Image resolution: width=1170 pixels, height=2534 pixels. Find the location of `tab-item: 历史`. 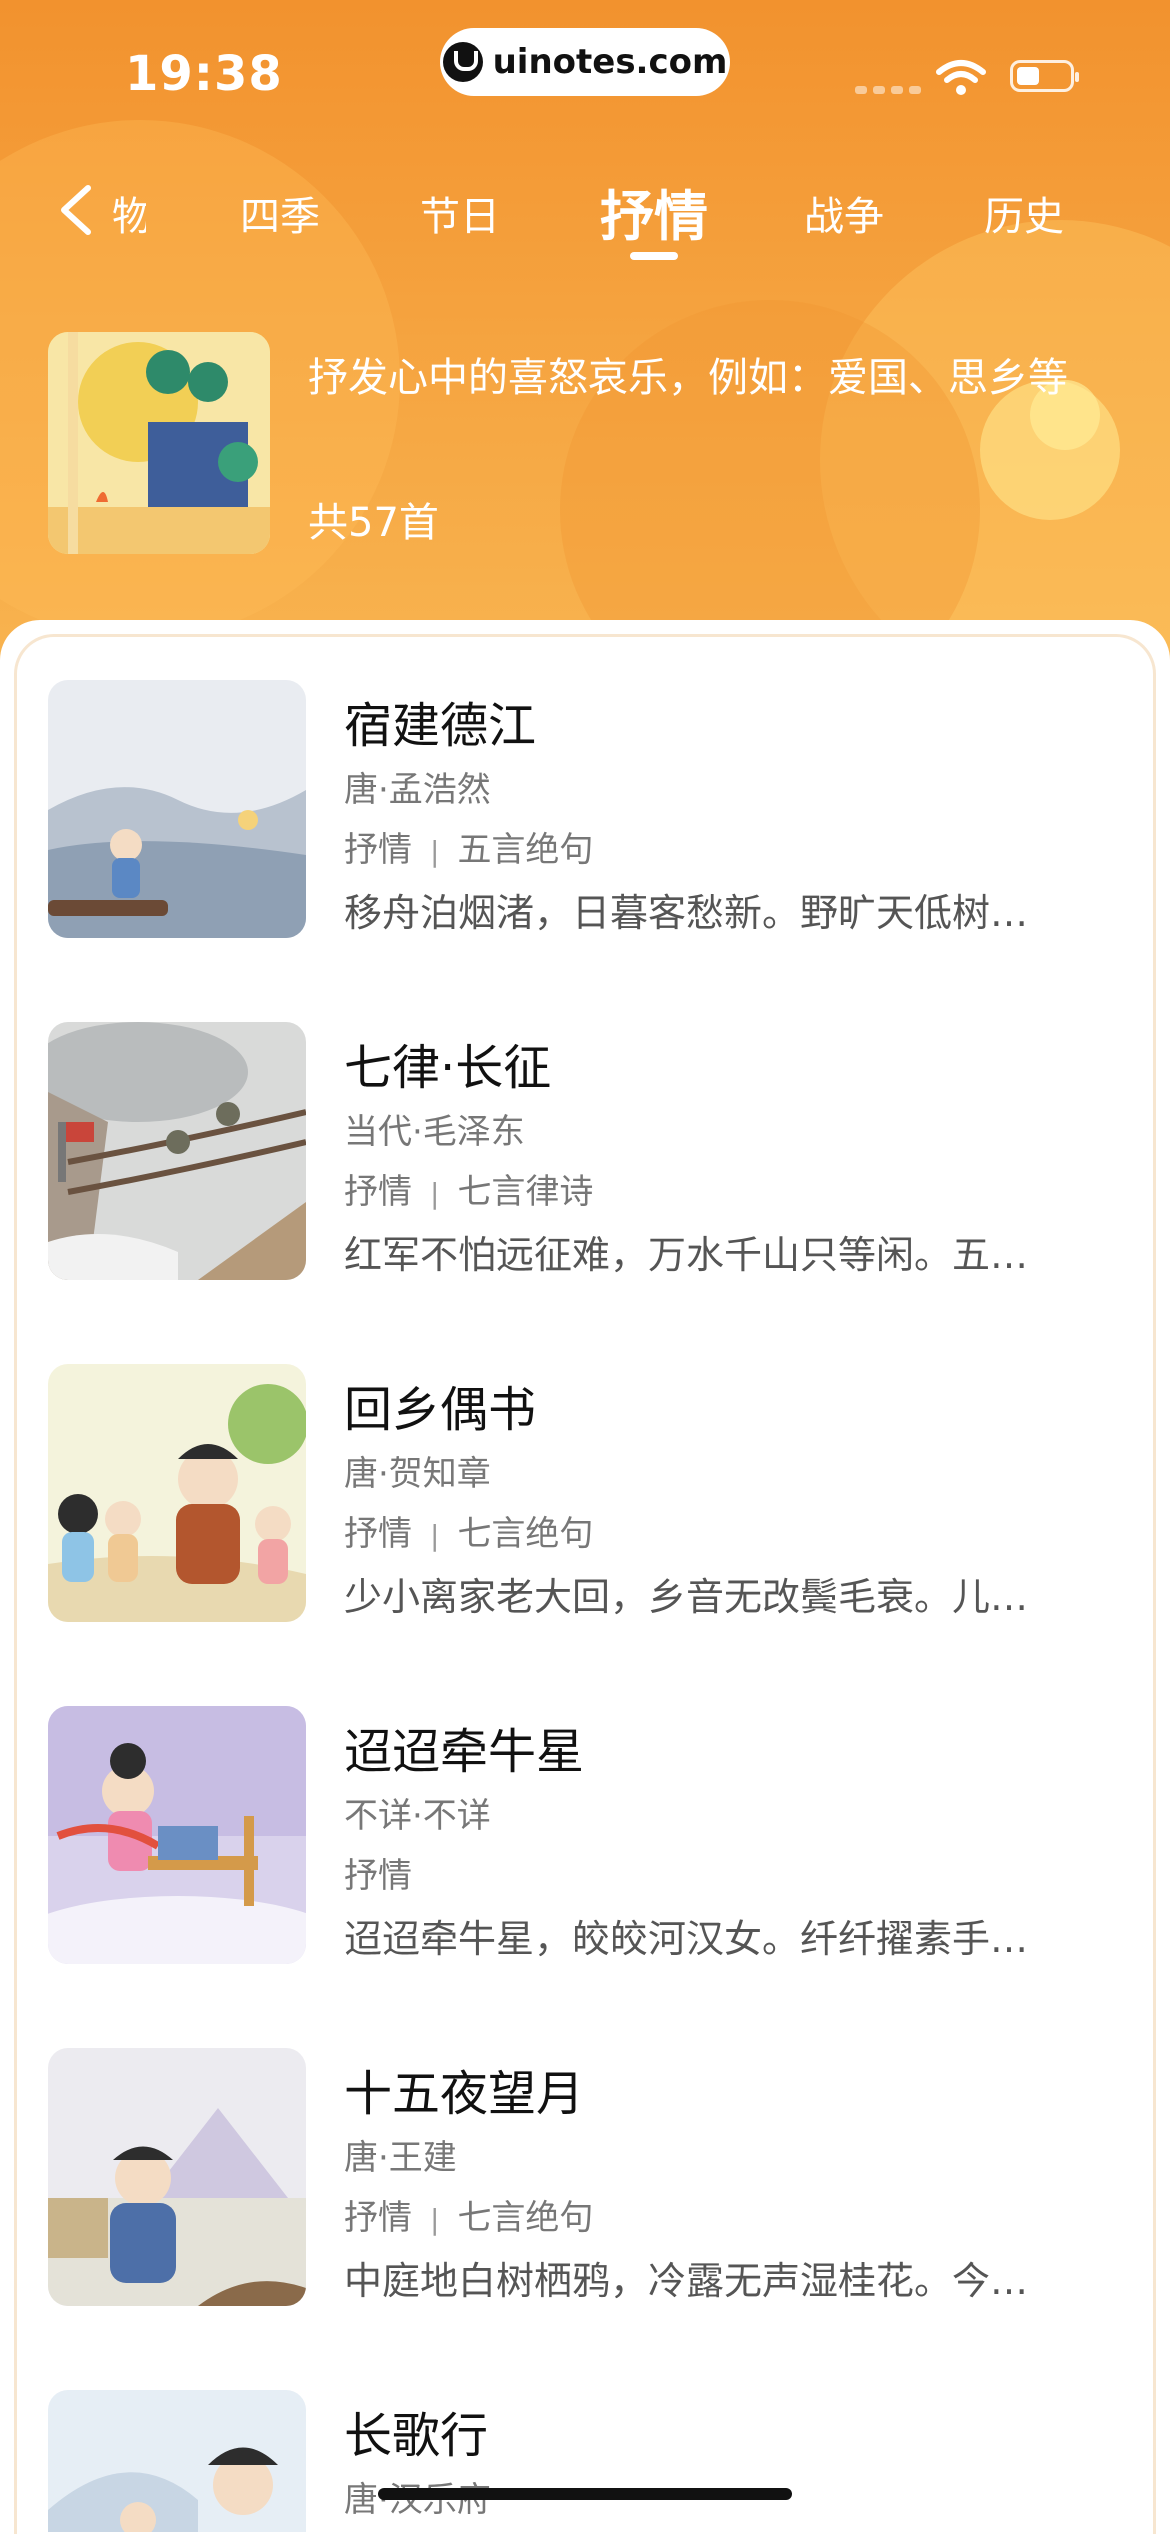

tab-item: 历史 is located at coordinates (1024, 213).